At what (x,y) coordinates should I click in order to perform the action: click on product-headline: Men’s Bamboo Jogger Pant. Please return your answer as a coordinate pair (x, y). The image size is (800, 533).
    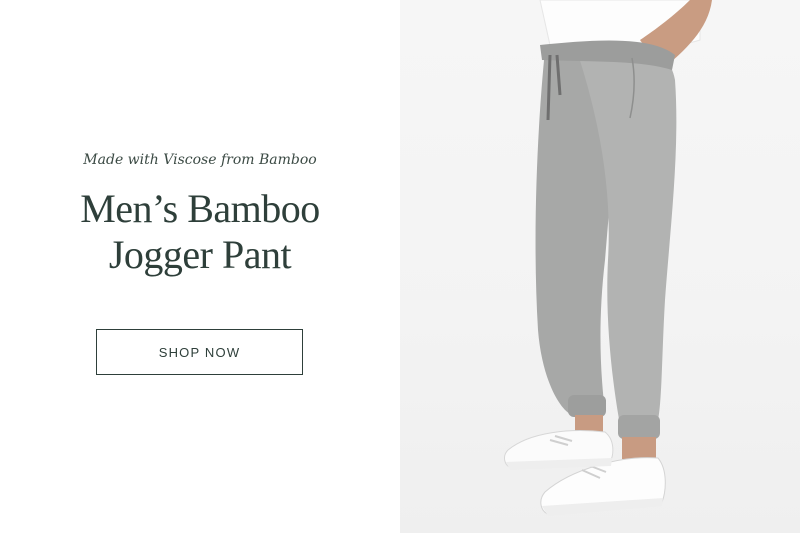
    Looking at the image, I should click on (200, 232).